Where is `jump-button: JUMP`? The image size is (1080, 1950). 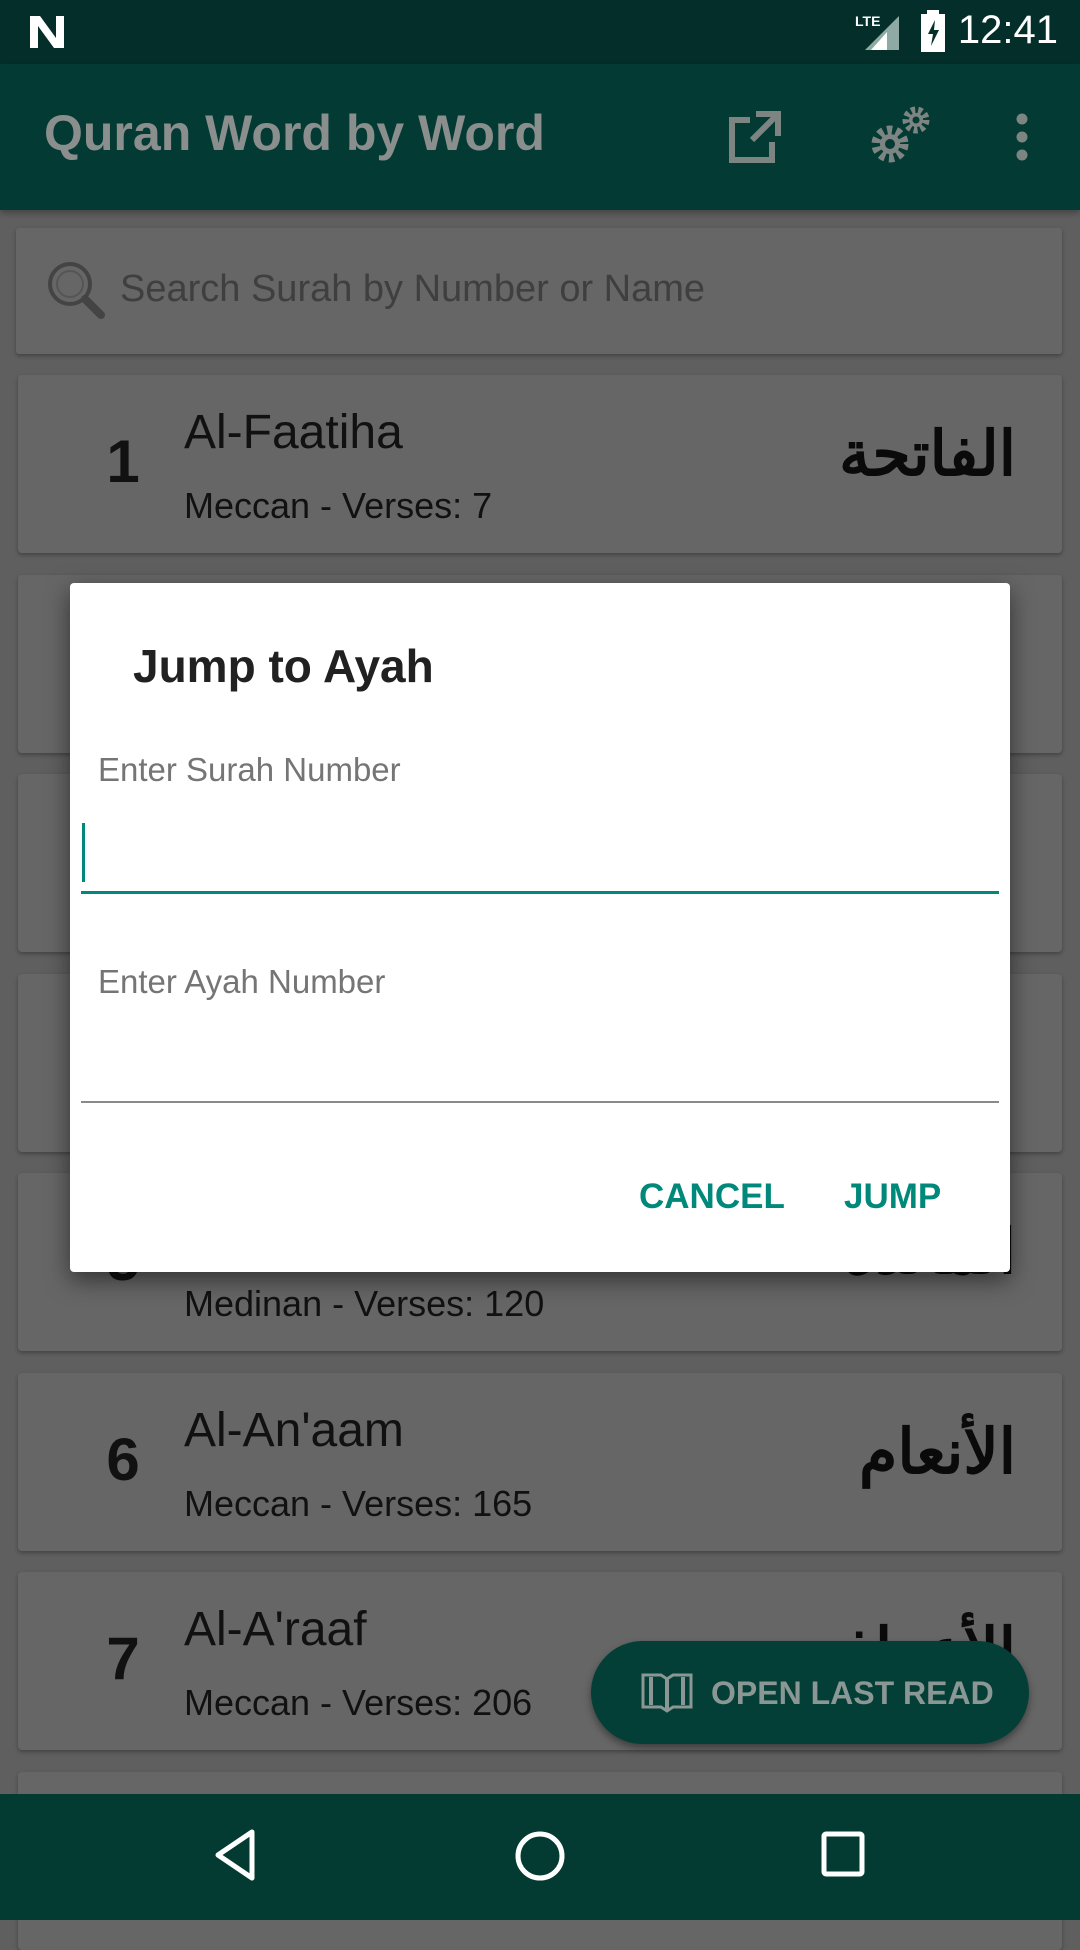 jump-button: JUMP is located at coordinates (892, 1197).